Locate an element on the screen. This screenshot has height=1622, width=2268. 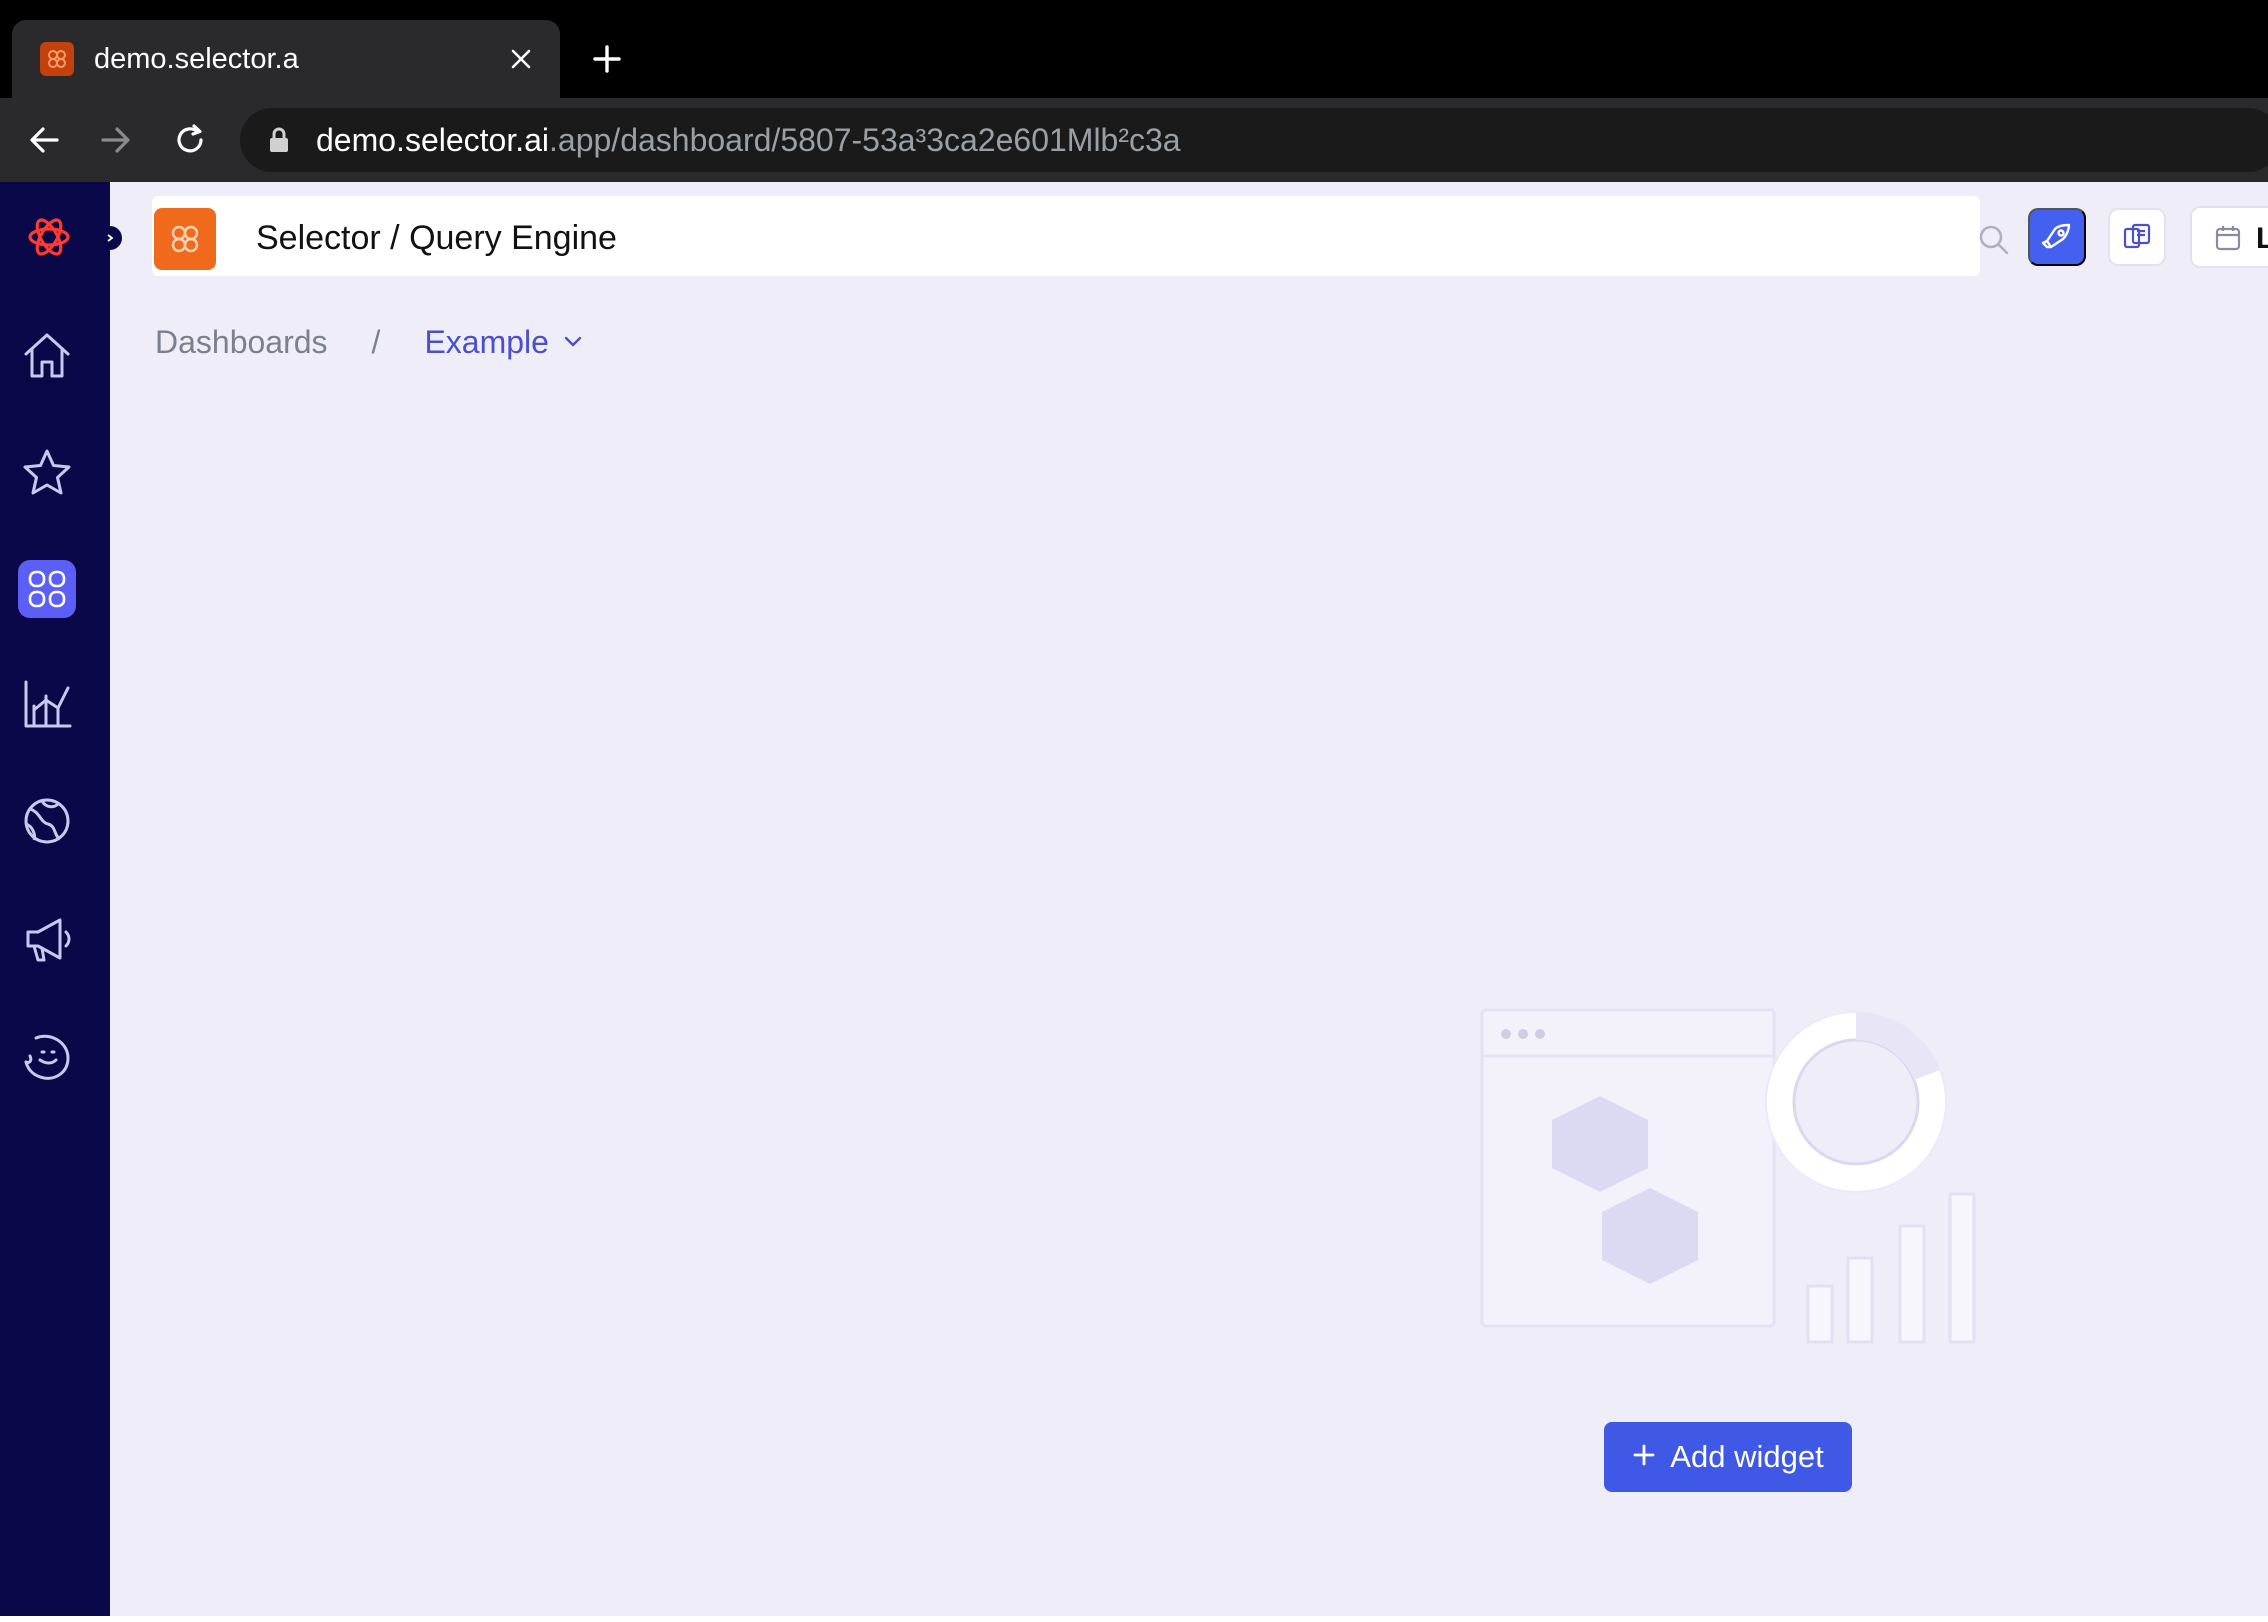
url-host: demo.selector.ai is located at coordinates (433, 140).